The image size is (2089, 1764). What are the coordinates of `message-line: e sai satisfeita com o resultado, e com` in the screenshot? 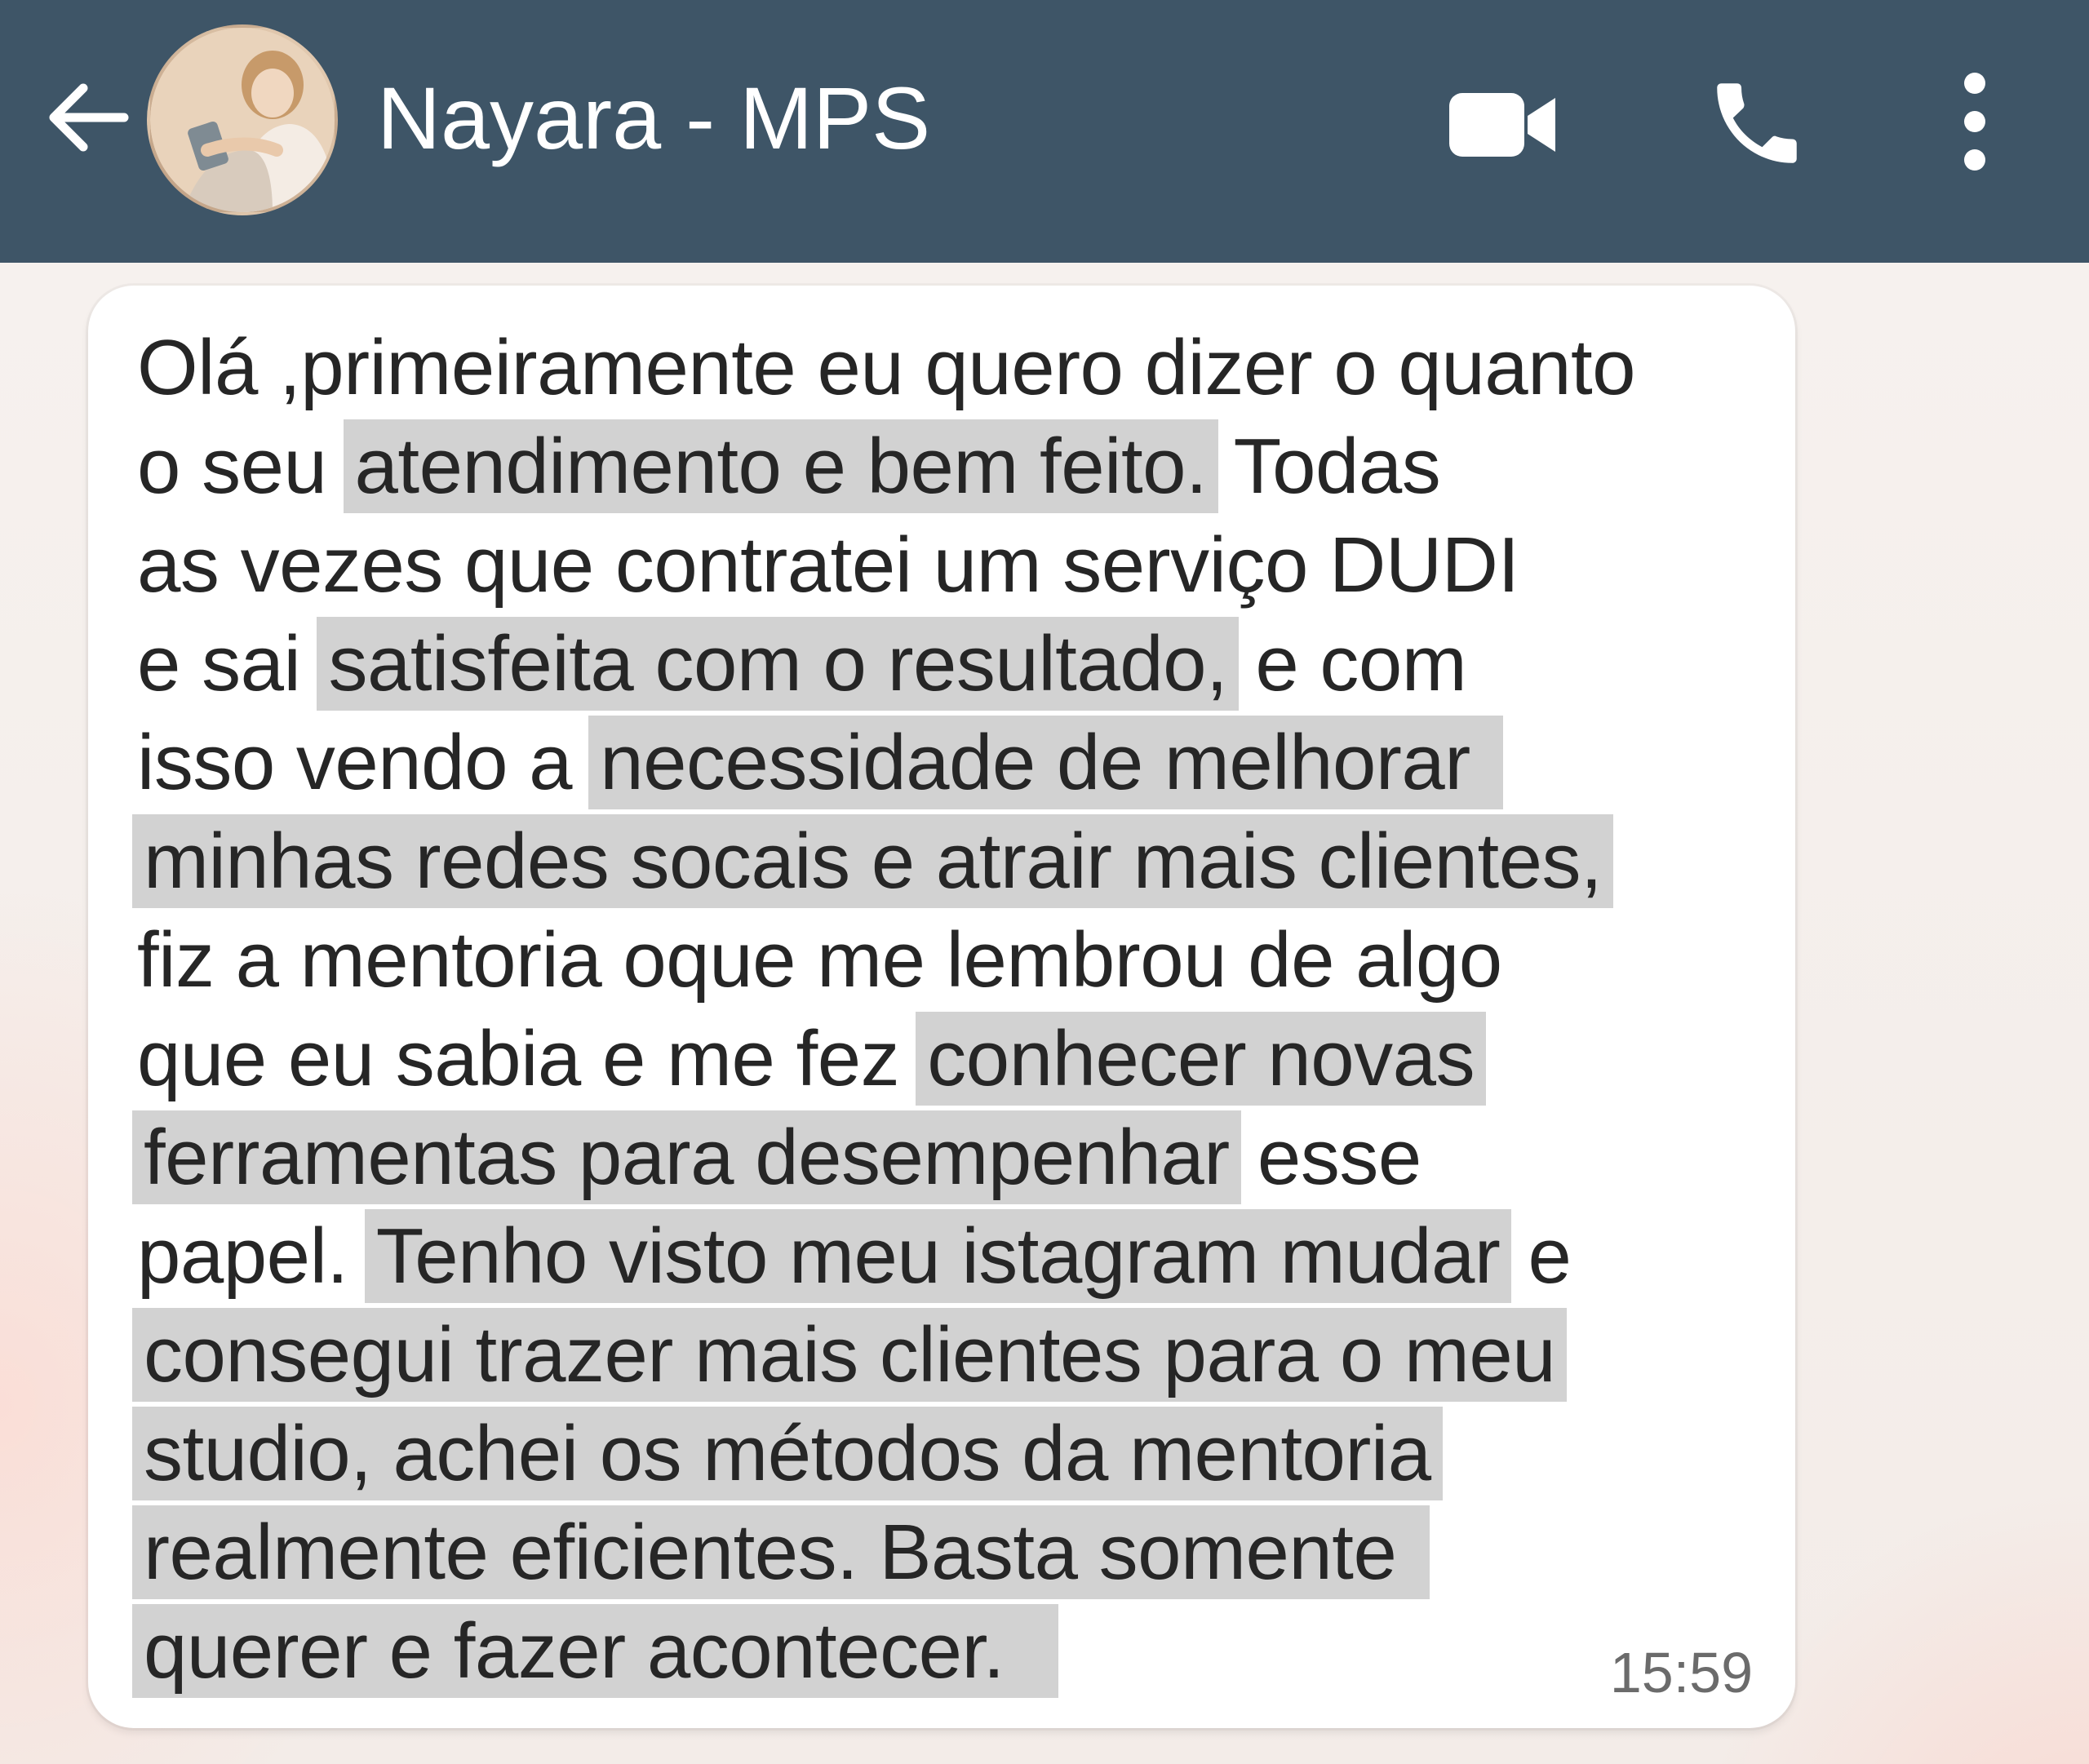 It's located at (957, 663).